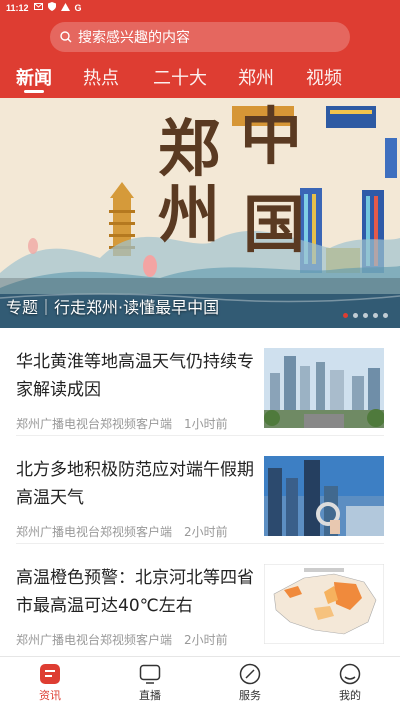 The width and height of the screenshot is (400, 711). I want to click on tv-icon, so click(150, 674).